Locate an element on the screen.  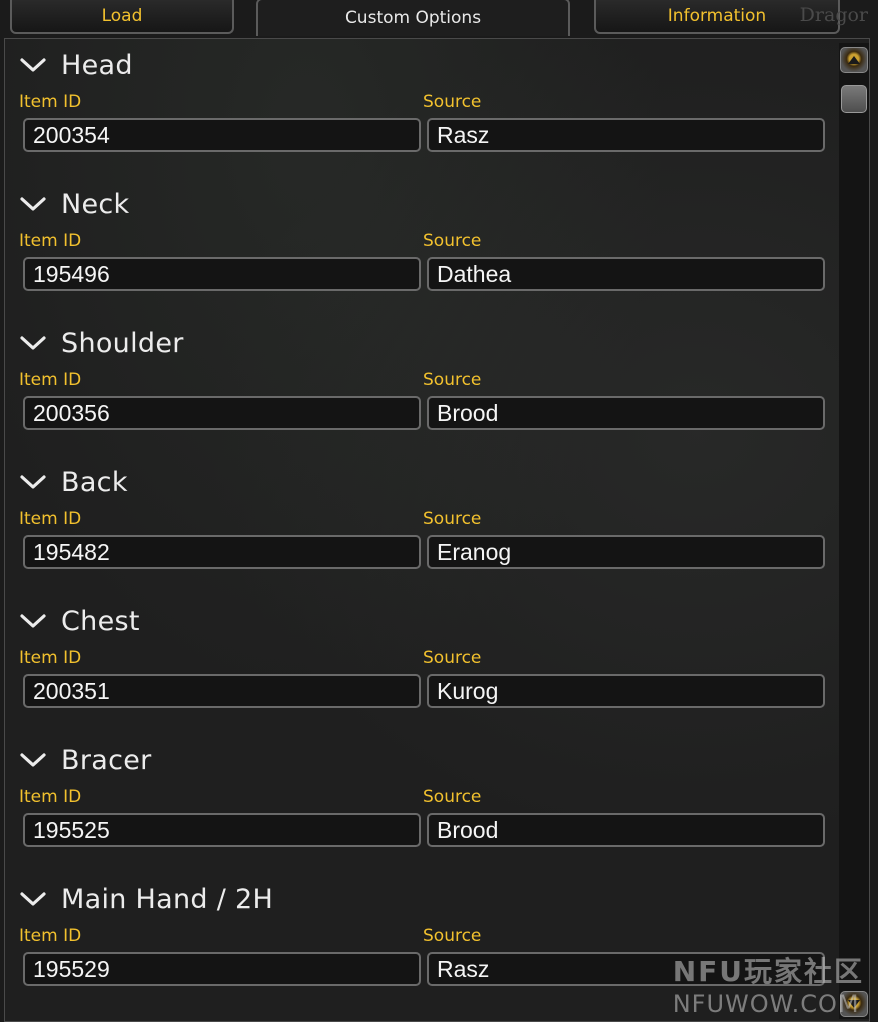
watermark-line2: NFUWOW.COM is located at coordinates (766, 1004).